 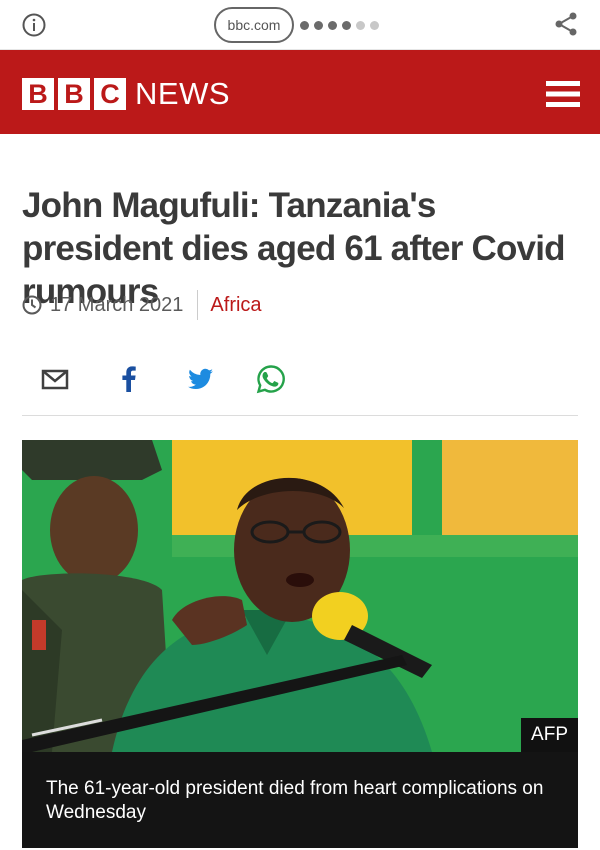 What do you see at coordinates (55, 379) in the screenshot?
I see `email-icon` at bounding box center [55, 379].